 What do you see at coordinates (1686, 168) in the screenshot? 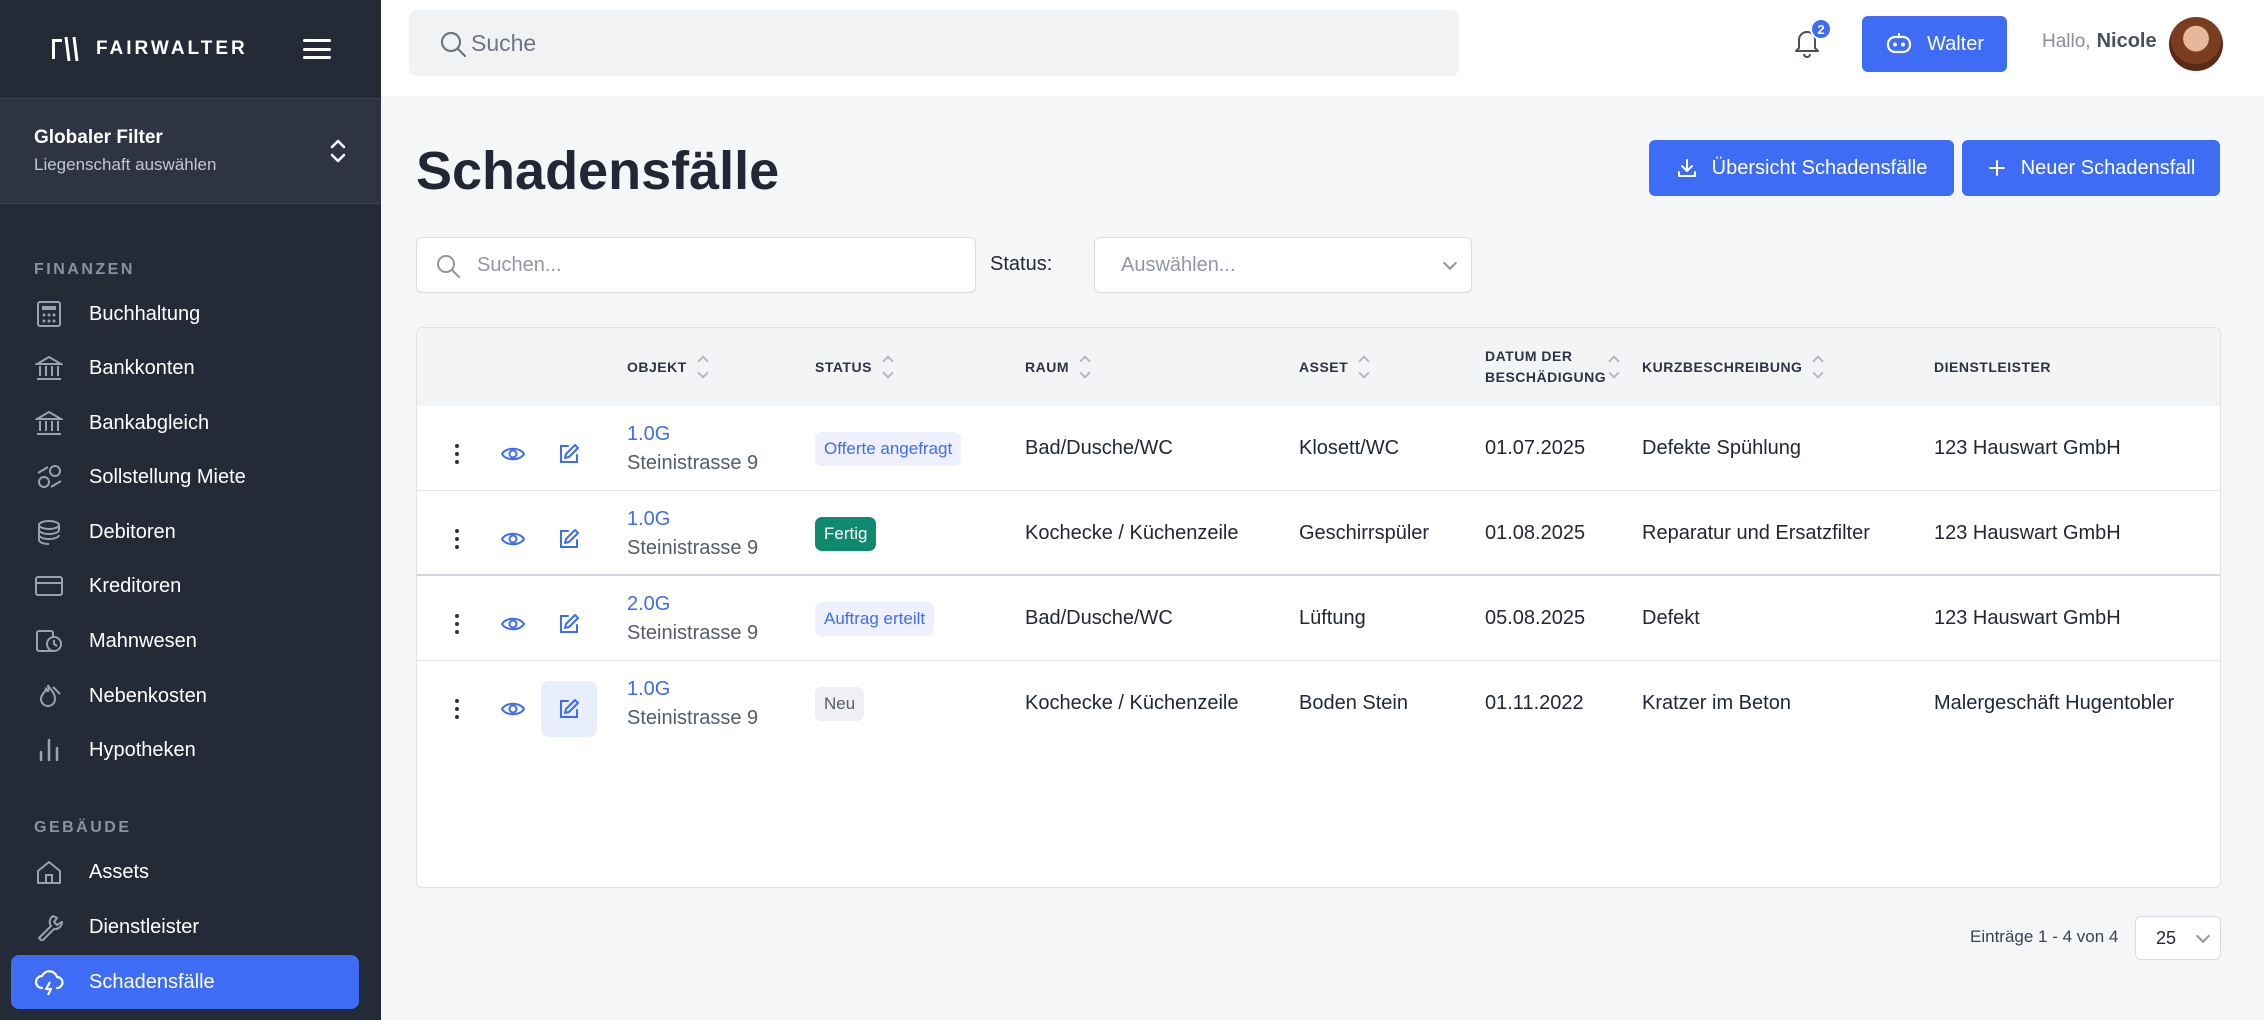
I see `download-icon` at bounding box center [1686, 168].